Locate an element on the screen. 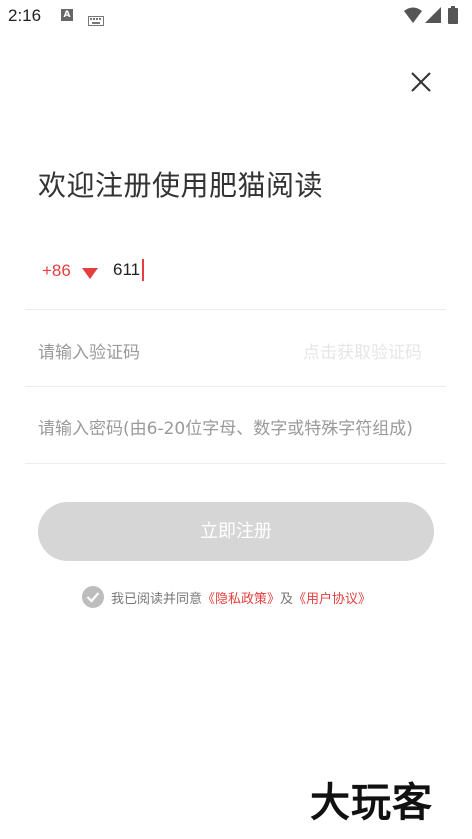  phone-field-row: +86 611 is located at coordinates (235, 277).